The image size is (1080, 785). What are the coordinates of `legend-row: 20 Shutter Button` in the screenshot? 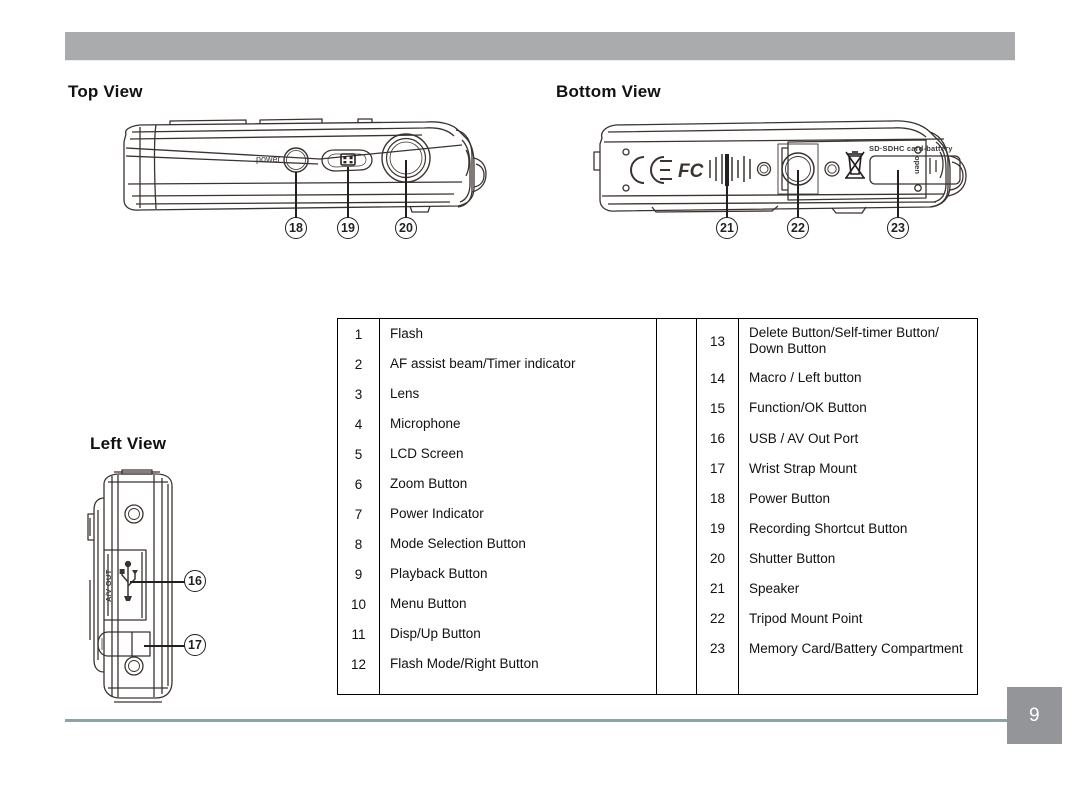 It's located at (837, 558).